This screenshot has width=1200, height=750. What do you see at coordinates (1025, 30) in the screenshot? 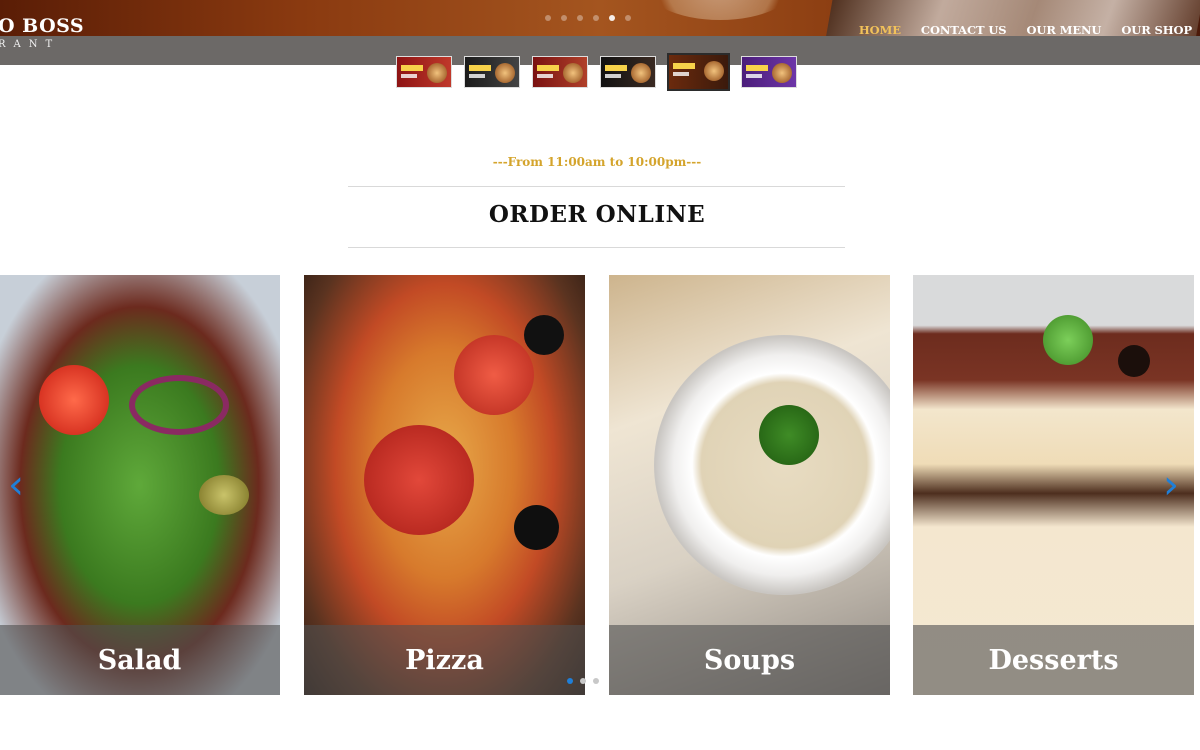
I see `main-nav: HOME CONTACT US OUR MENU OUR SHOP` at bounding box center [1025, 30].